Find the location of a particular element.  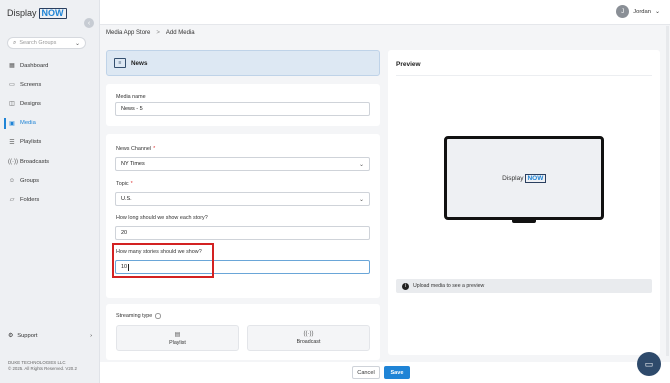

streaming-option-playlist: ▤ Playlist is located at coordinates (177, 338).